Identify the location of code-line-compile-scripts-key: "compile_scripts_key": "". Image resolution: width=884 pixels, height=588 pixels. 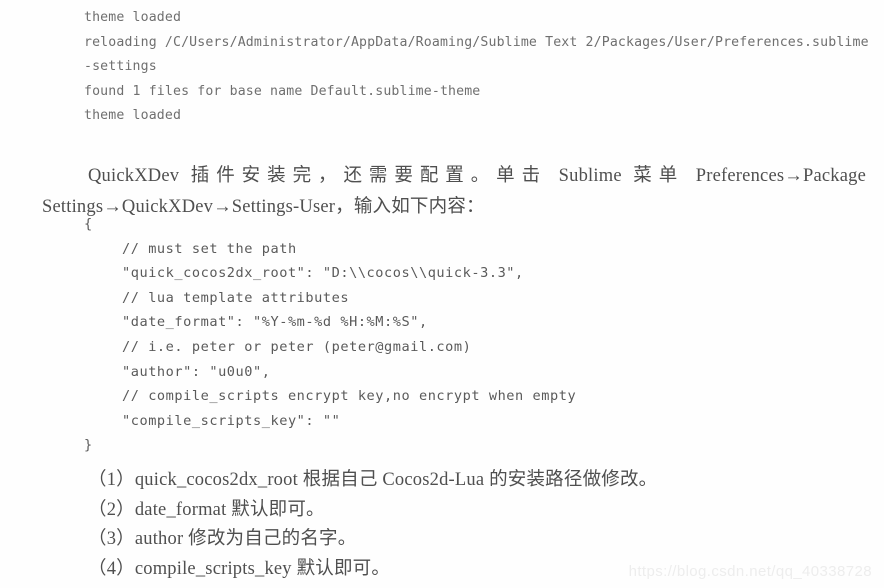
(231, 420).